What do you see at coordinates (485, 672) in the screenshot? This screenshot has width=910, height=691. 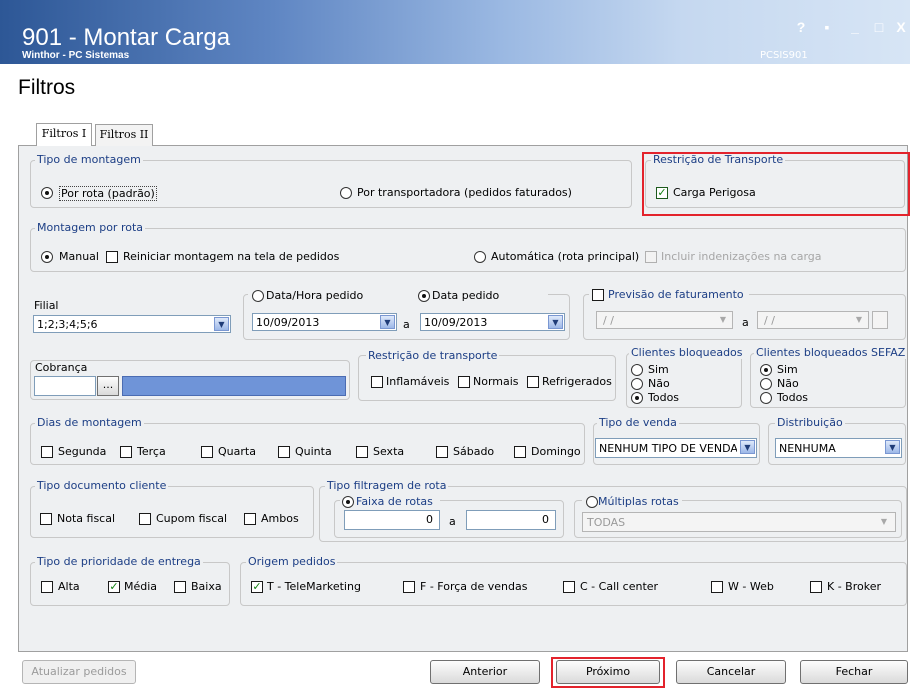 I see `anterior-button: Anterior` at bounding box center [485, 672].